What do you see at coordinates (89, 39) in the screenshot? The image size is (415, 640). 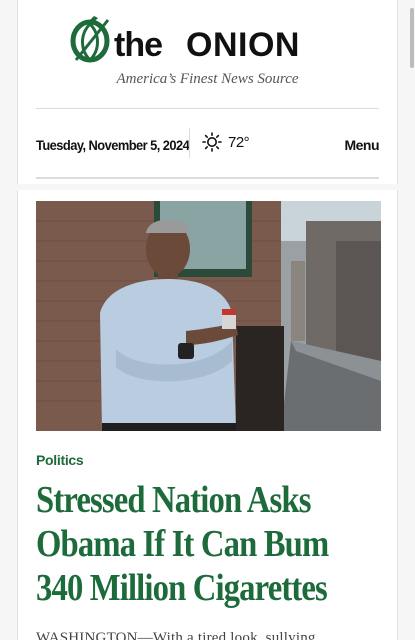 I see `onion-icon` at bounding box center [89, 39].